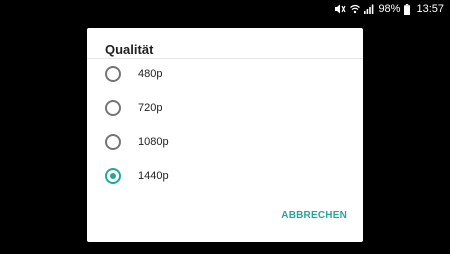 The image size is (450, 254). Describe the element at coordinates (225, 108) in the screenshot. I see `quality-option-720p: 720p` at that location.